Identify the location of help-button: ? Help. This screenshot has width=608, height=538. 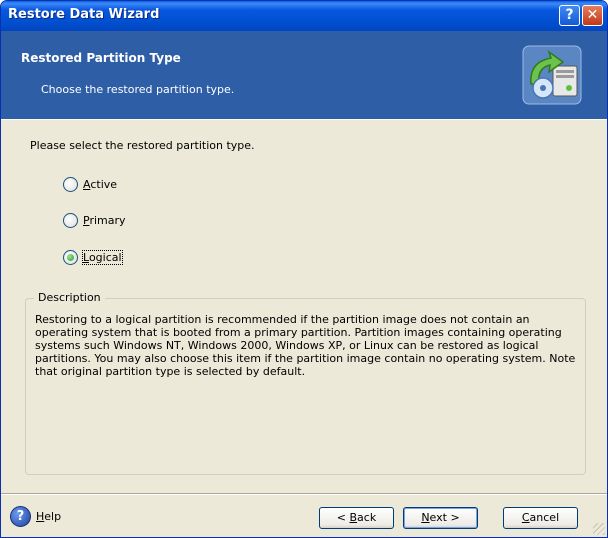
(35, 516).